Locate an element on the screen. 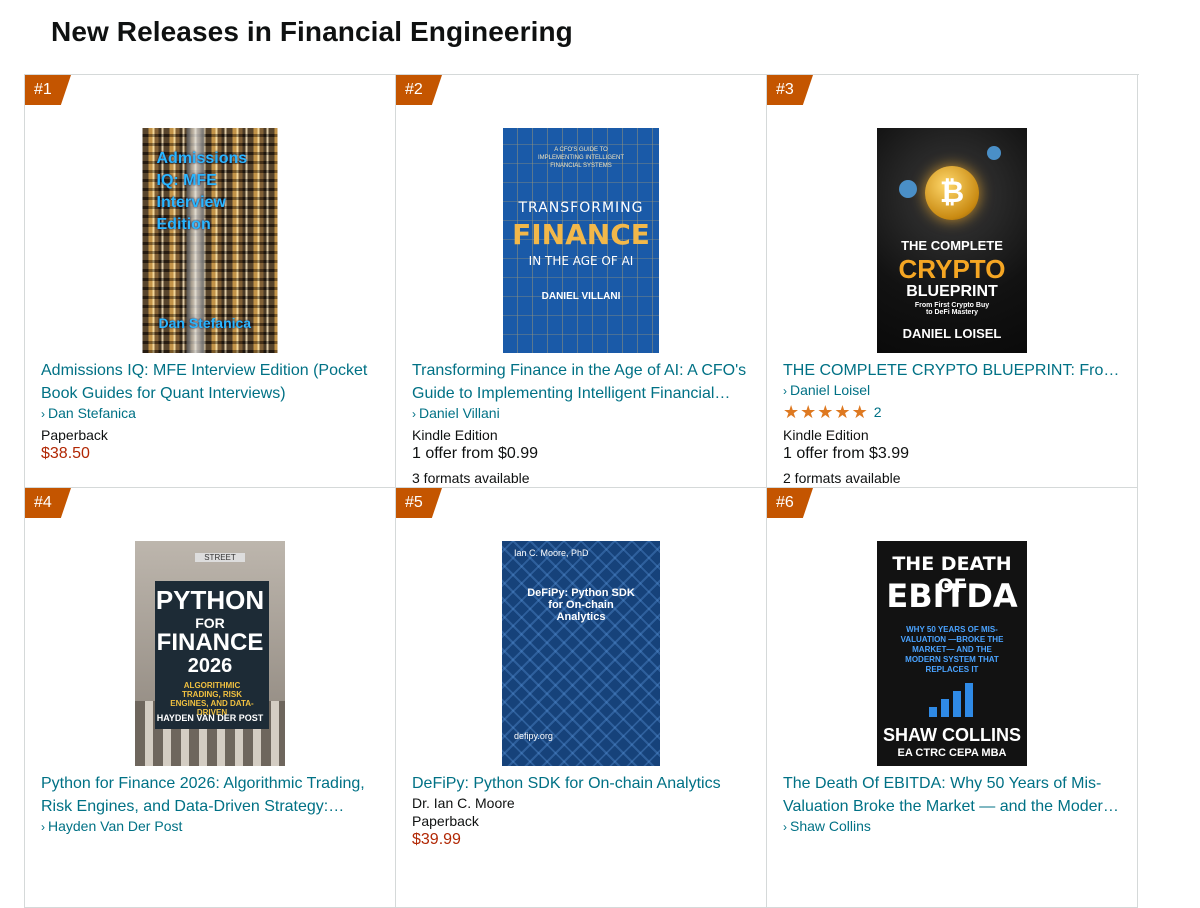 The width and height of the screenshot is (1200, 908). cover-title-line1: TRANSFORMING is located at coordinates (581, 208).